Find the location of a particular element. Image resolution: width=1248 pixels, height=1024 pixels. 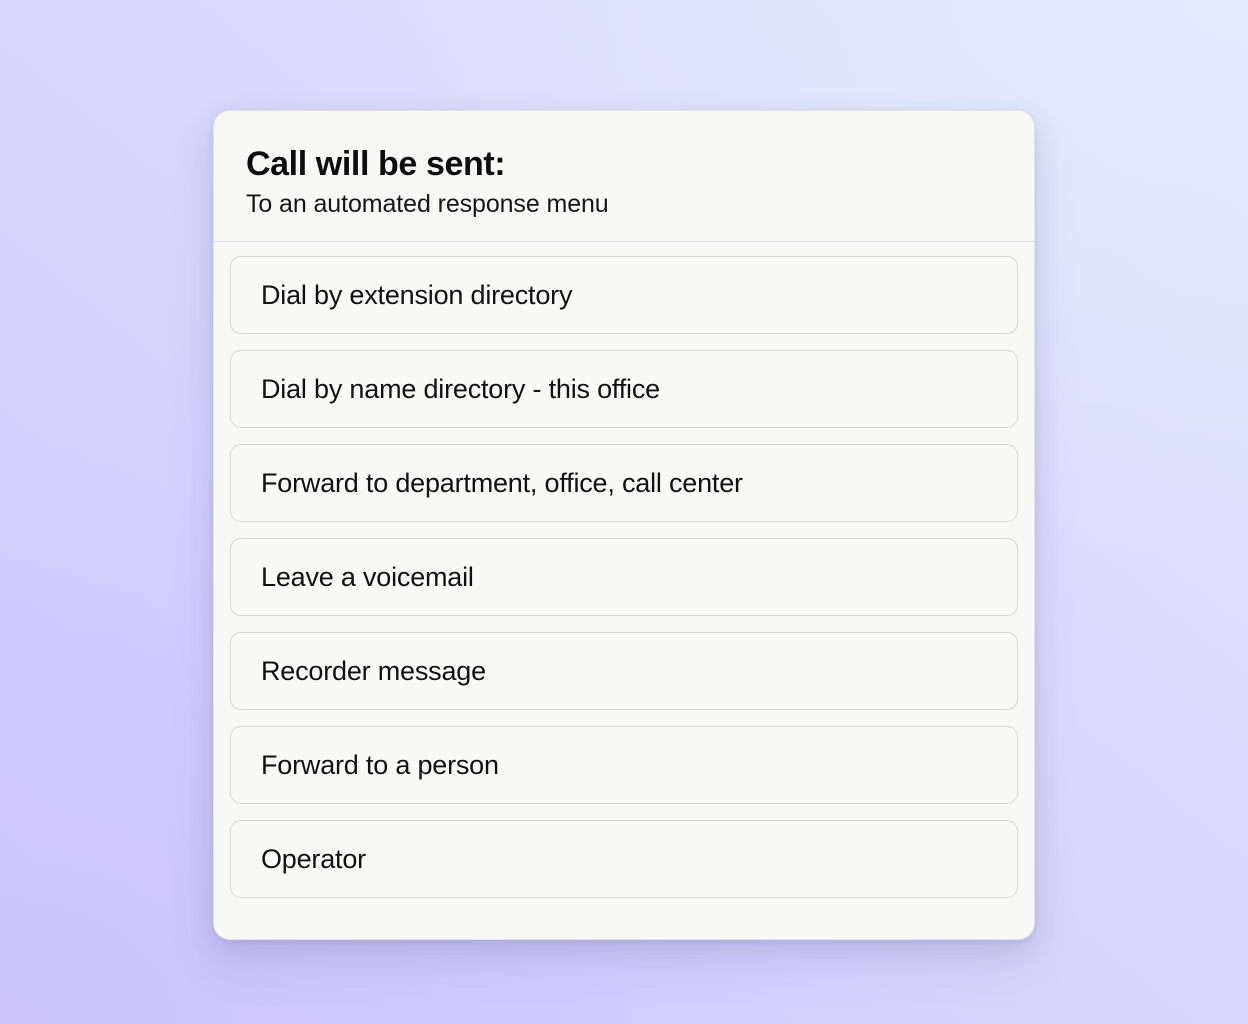

option-label: Leave a voicemail is located at coordinates (367, 576).